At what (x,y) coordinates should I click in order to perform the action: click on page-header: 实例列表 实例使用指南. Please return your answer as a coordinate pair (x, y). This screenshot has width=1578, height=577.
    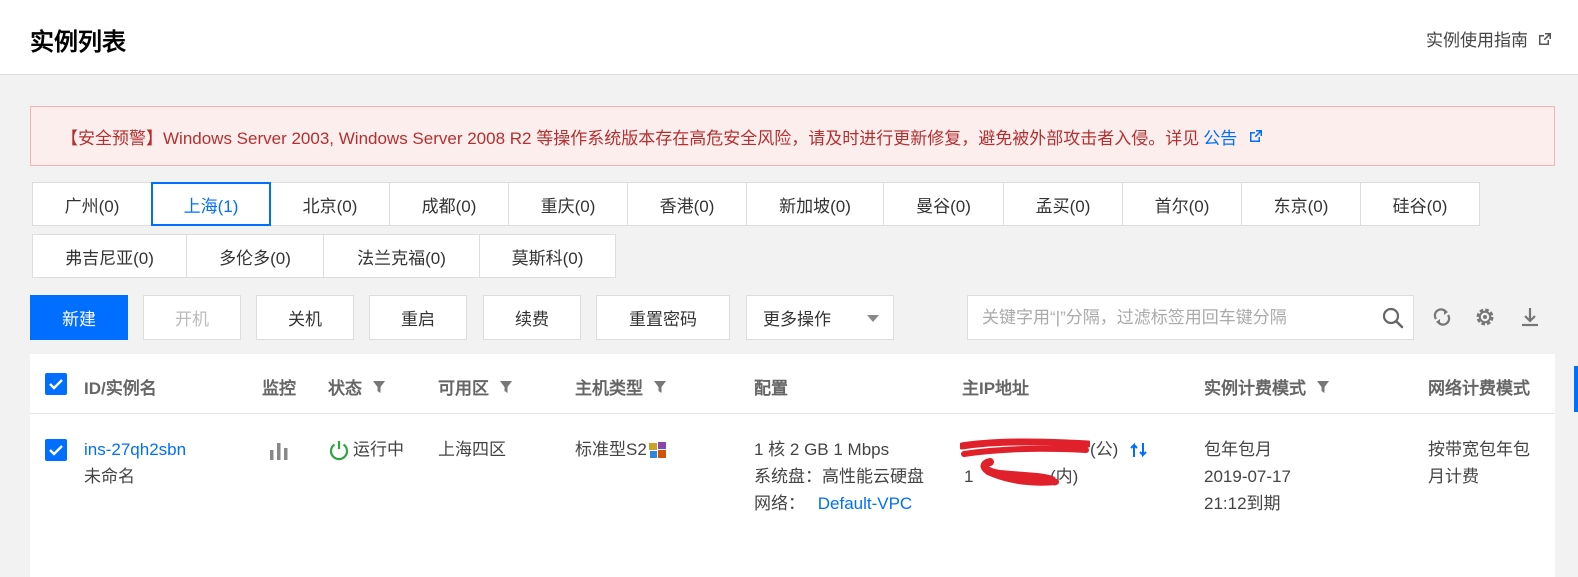
    Looking at the image, I should click on (789, 37).